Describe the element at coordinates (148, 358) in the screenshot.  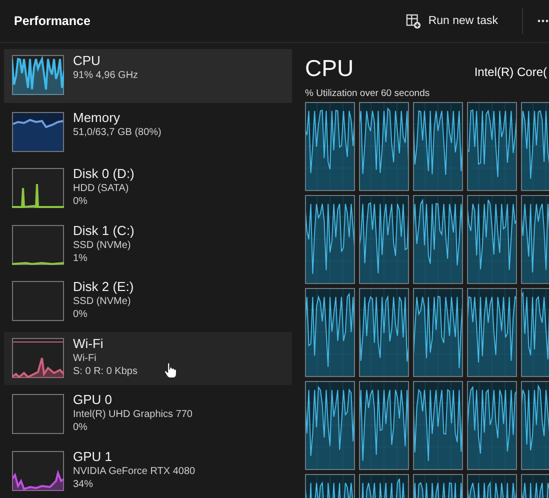
I see `sidebar-item: Wi-Fi Wi-Fi S: 0 R: 0 Kbps` at that location.